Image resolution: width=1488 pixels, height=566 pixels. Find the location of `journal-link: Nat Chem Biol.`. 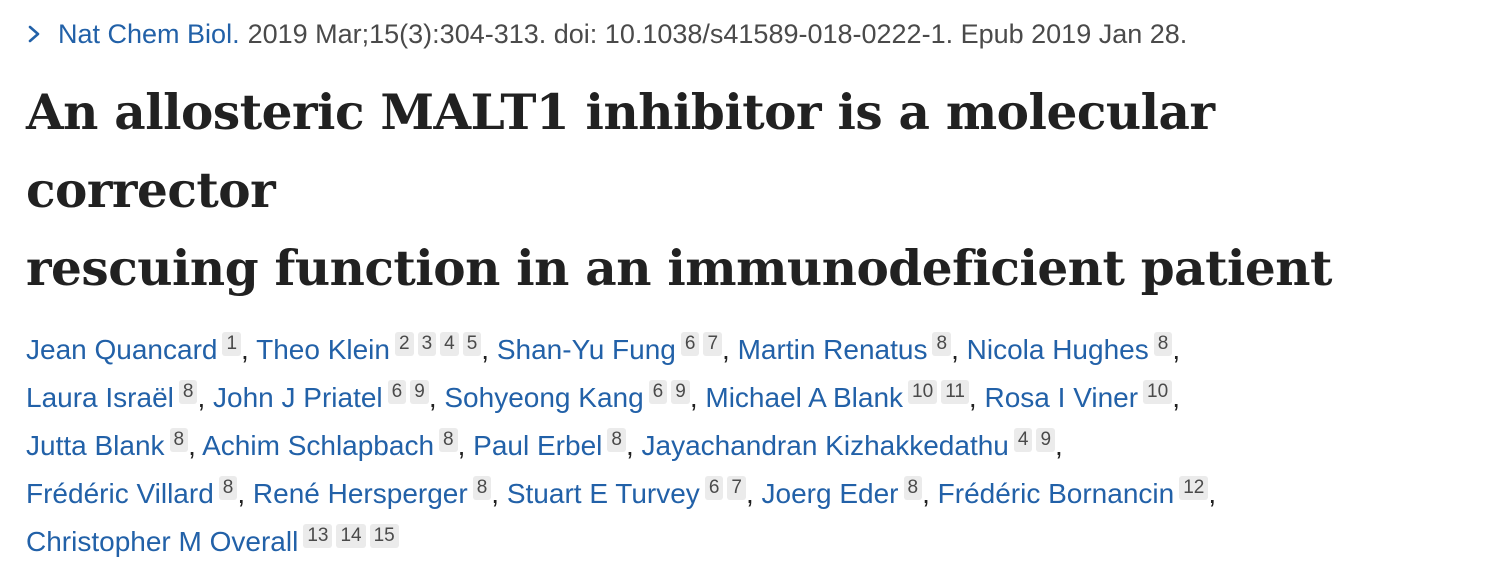

journal-link: Nat Chem Biol. is located at coordinates (149, 34).